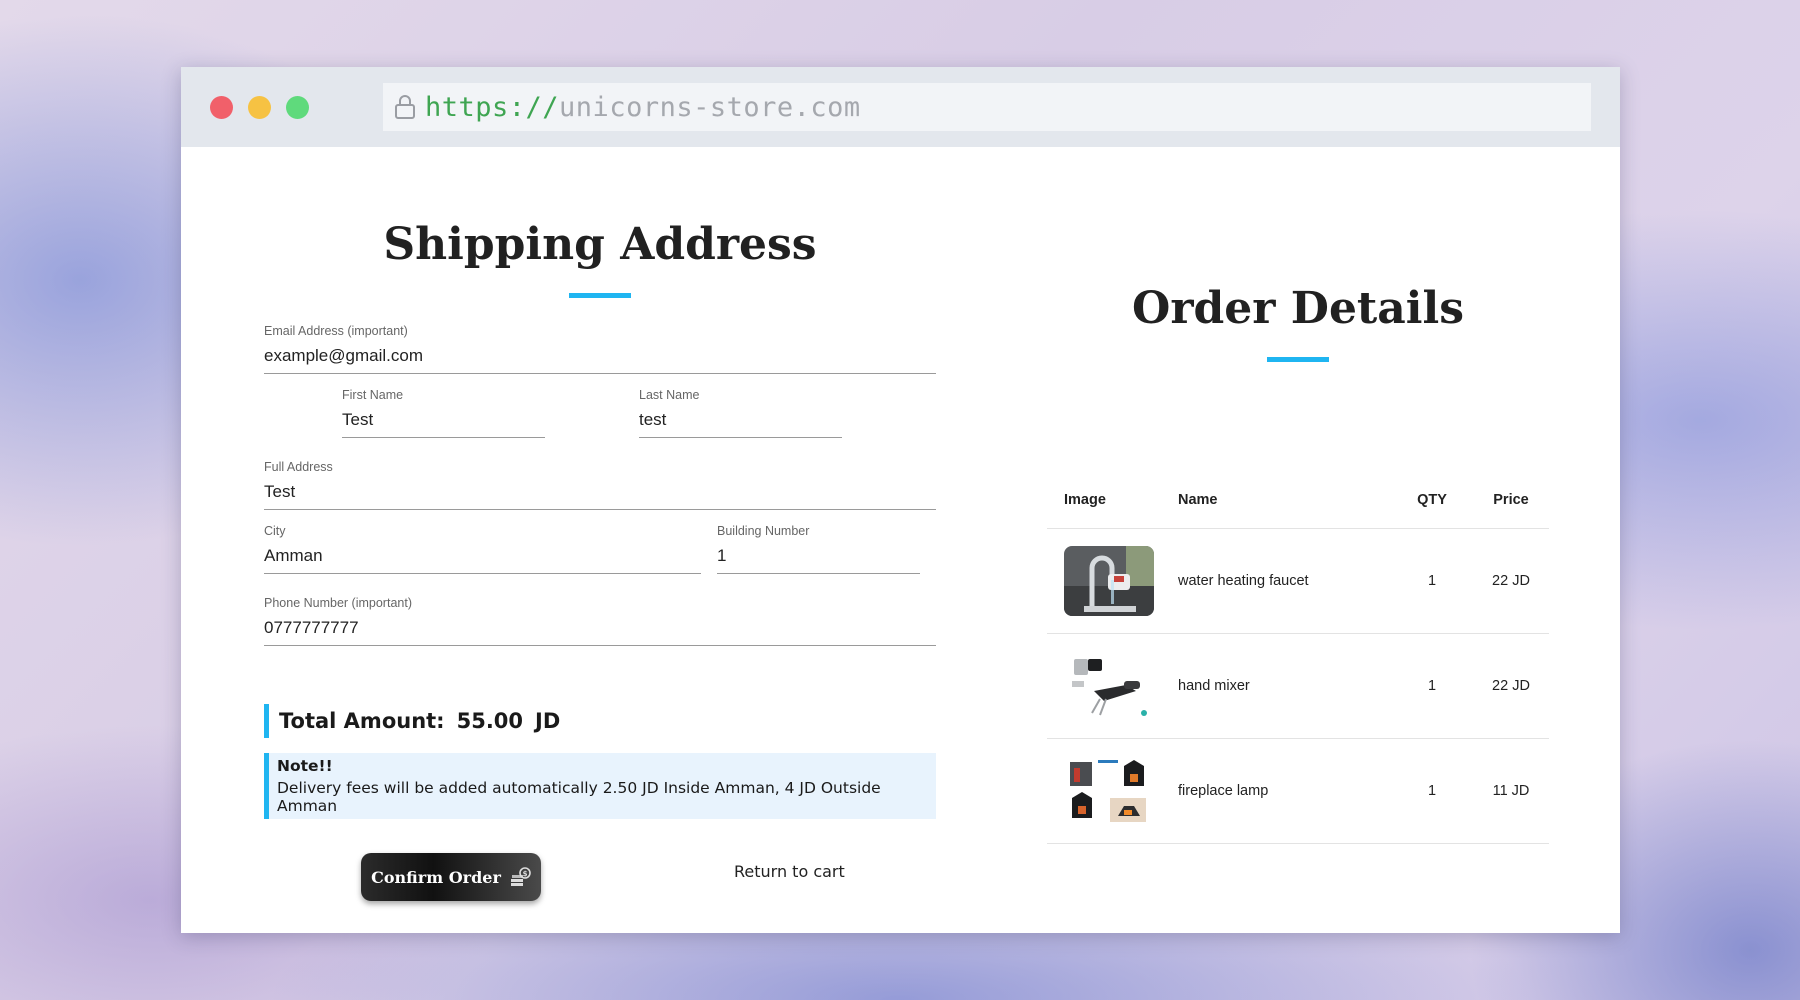  I want to click on column-header-price: Price, so click(1511, 500).